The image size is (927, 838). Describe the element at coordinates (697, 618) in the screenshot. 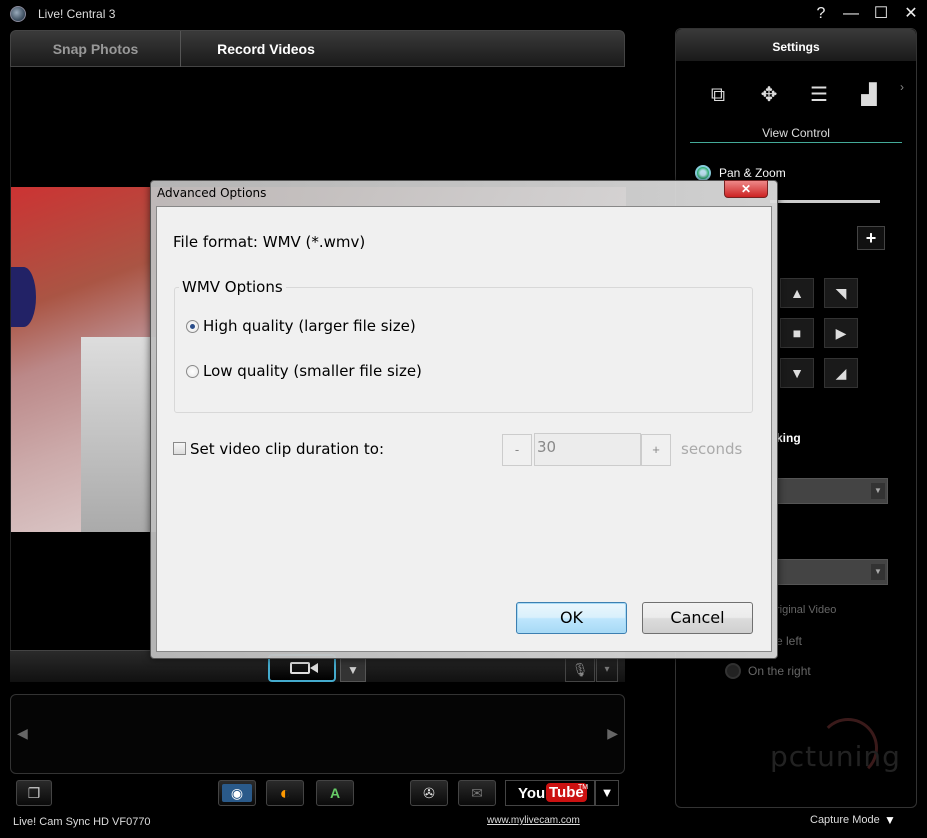

I see `cancel-button: Cancel` at that location.